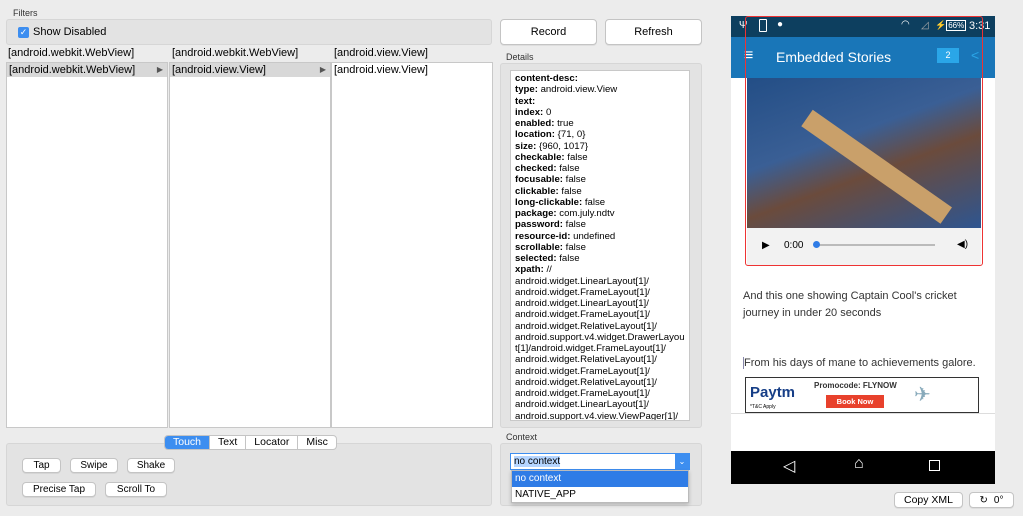 The width and height of the screenshot is (1023, 516). I want to click on detail-line: content-desc:, so click(600, 78).